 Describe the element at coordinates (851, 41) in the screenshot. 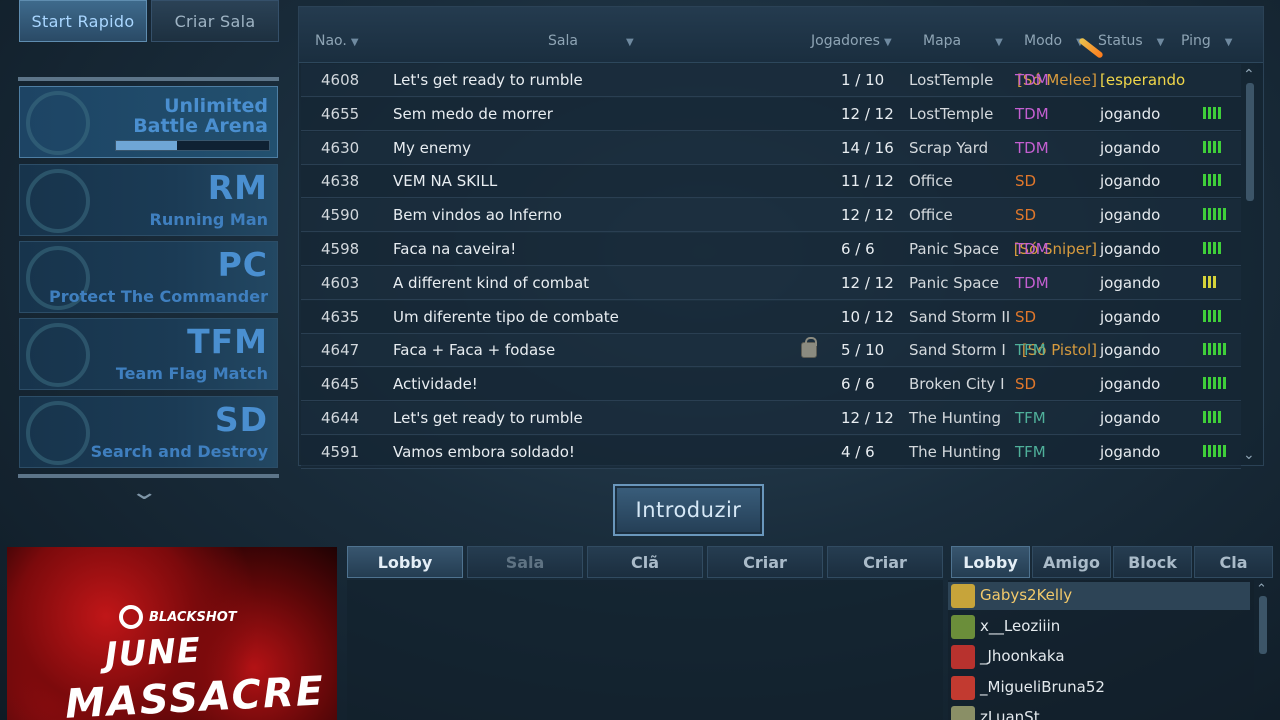

I see `header-players: Jogadores ▼` at that location.